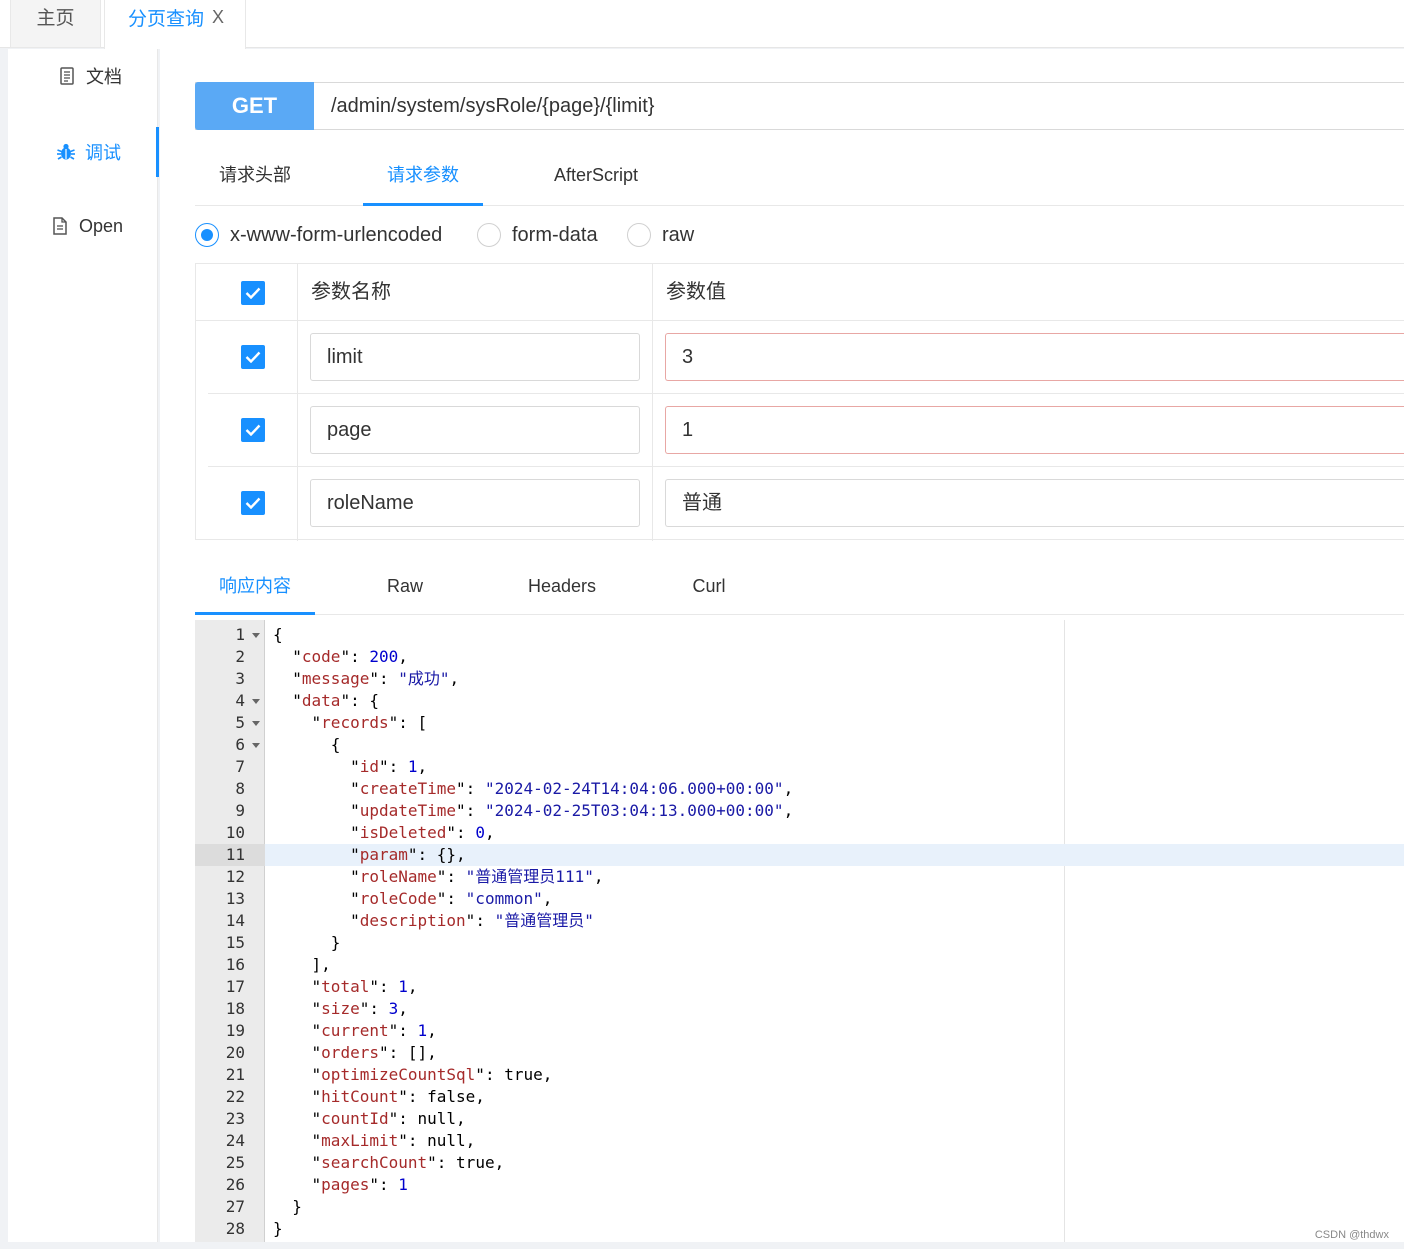 The height and width of the screenshot is (1249, 1404). Describe the element at coordinates (799, 943) in the screenshot. I see `code-line: 15 }` at that location.